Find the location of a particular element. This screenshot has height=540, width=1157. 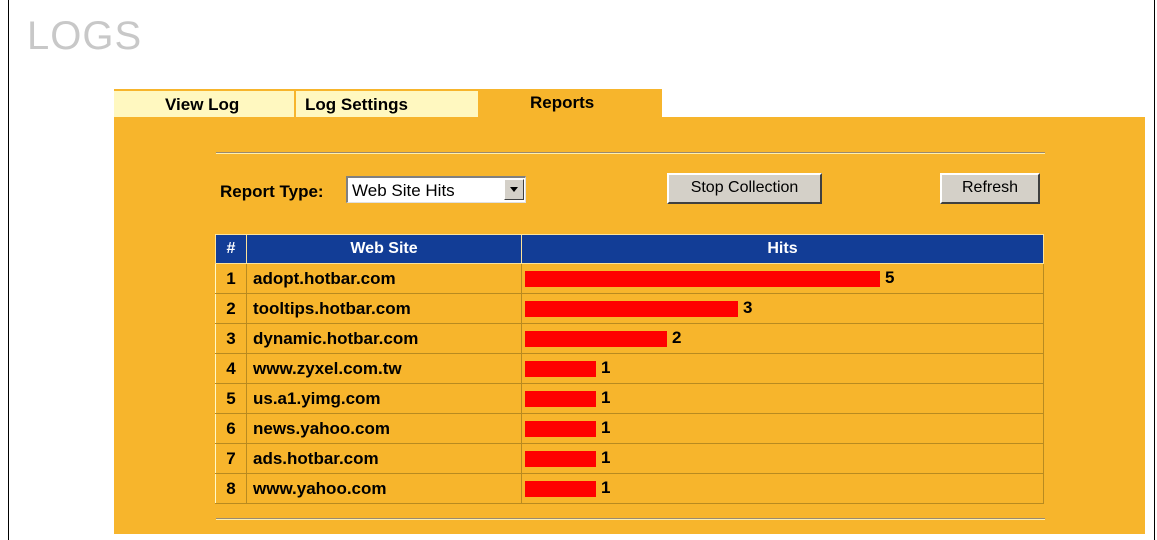

stop-collection-button: Stop Collection is located at coordinates (744, 188).